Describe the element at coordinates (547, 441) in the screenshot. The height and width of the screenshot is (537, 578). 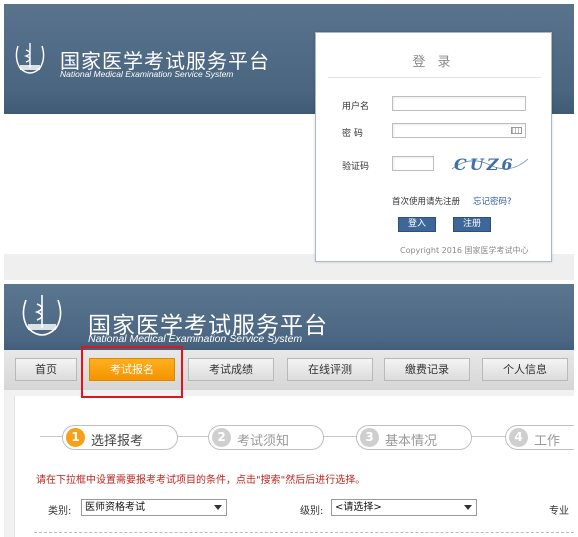
I see `step-label: 工作` at that location.